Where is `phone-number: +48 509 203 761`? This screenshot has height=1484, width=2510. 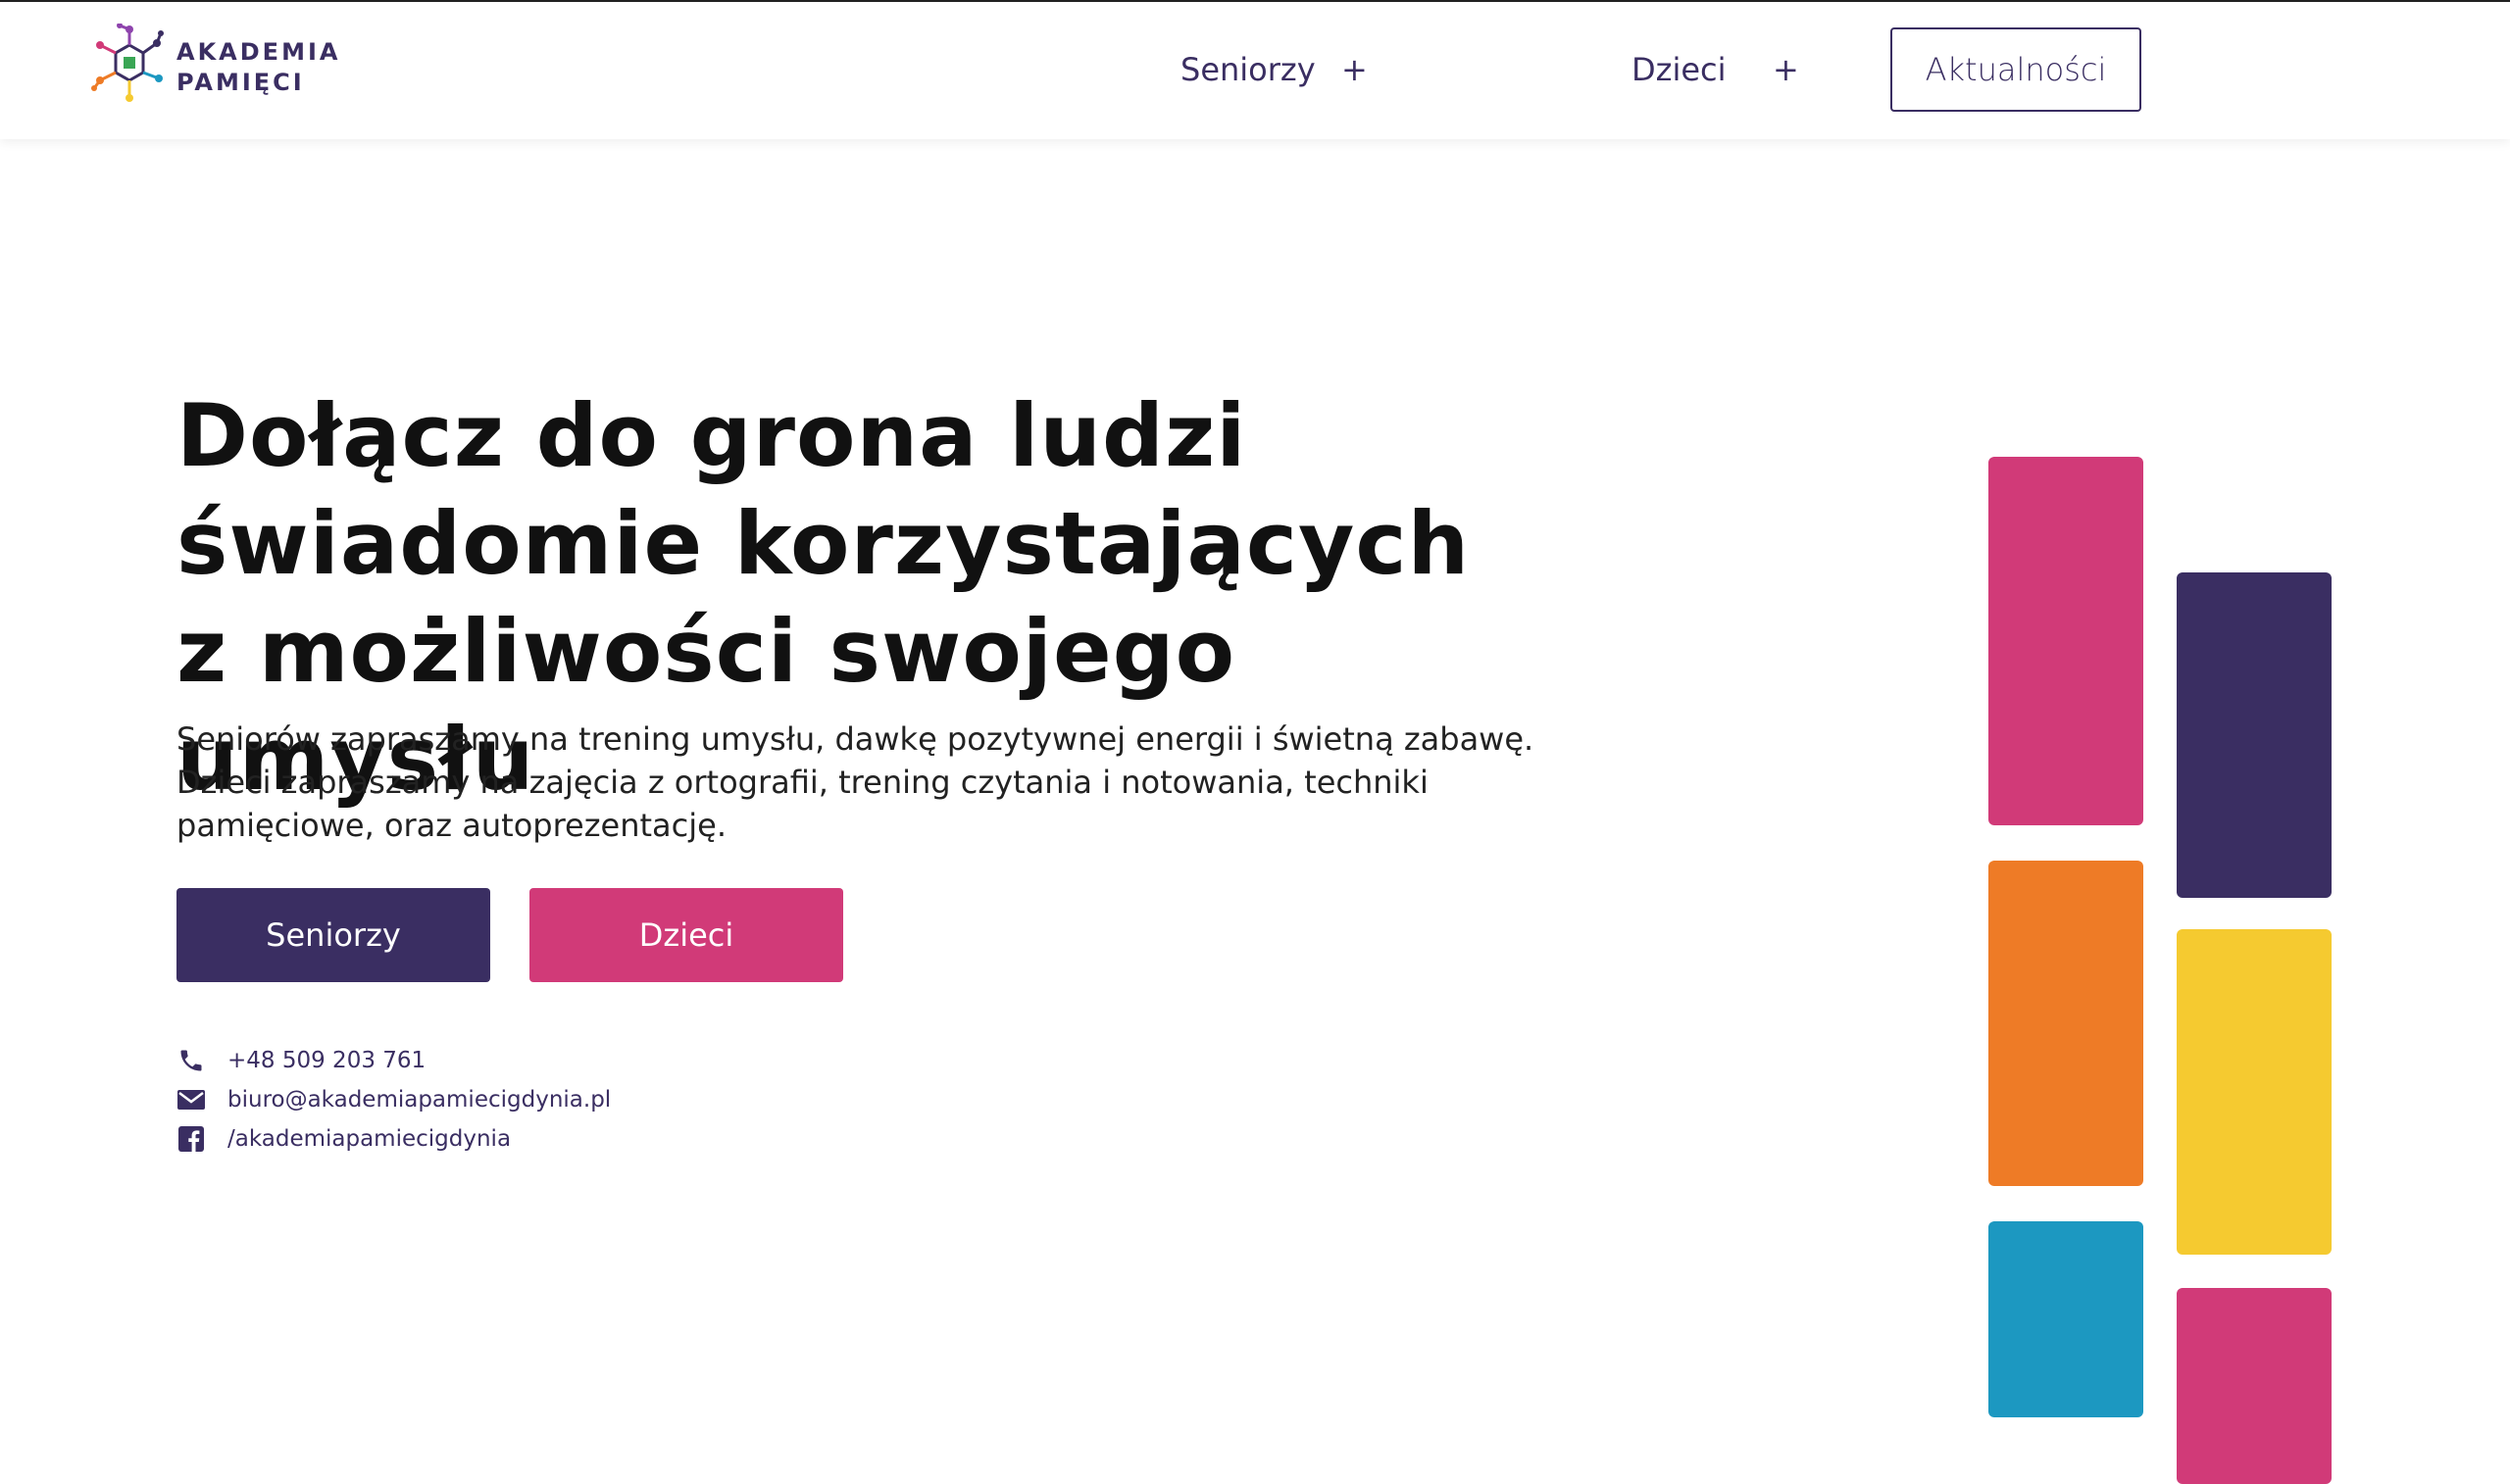
phone-number: +48 509 203 761 is located at coordinates (327, 1060).